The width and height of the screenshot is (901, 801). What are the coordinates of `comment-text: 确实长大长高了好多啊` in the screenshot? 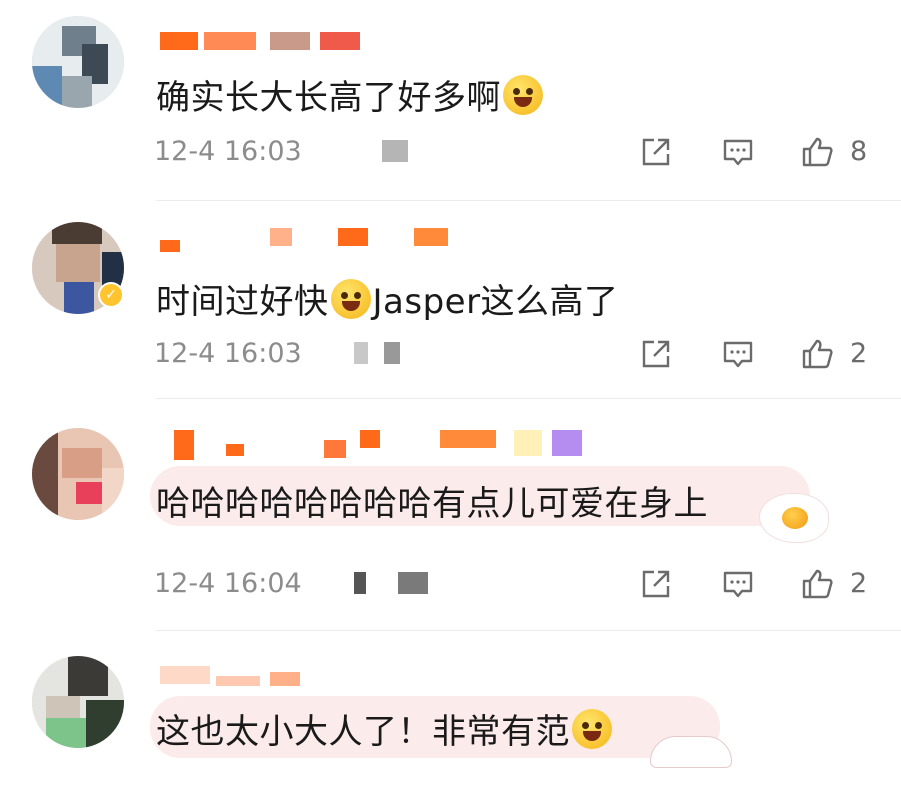 It's located at (350, 94).